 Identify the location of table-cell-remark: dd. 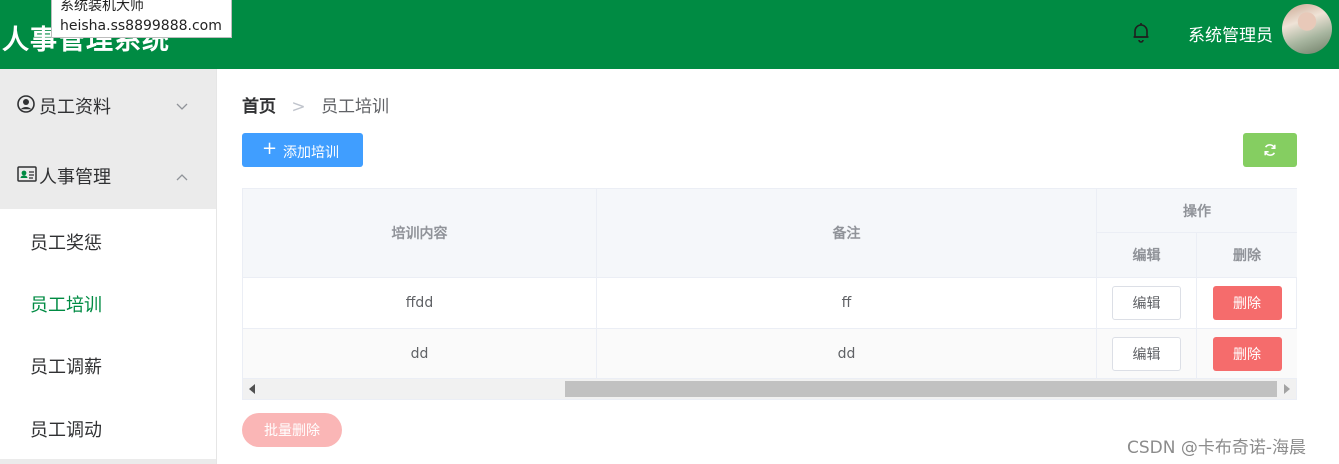
(847, 354).